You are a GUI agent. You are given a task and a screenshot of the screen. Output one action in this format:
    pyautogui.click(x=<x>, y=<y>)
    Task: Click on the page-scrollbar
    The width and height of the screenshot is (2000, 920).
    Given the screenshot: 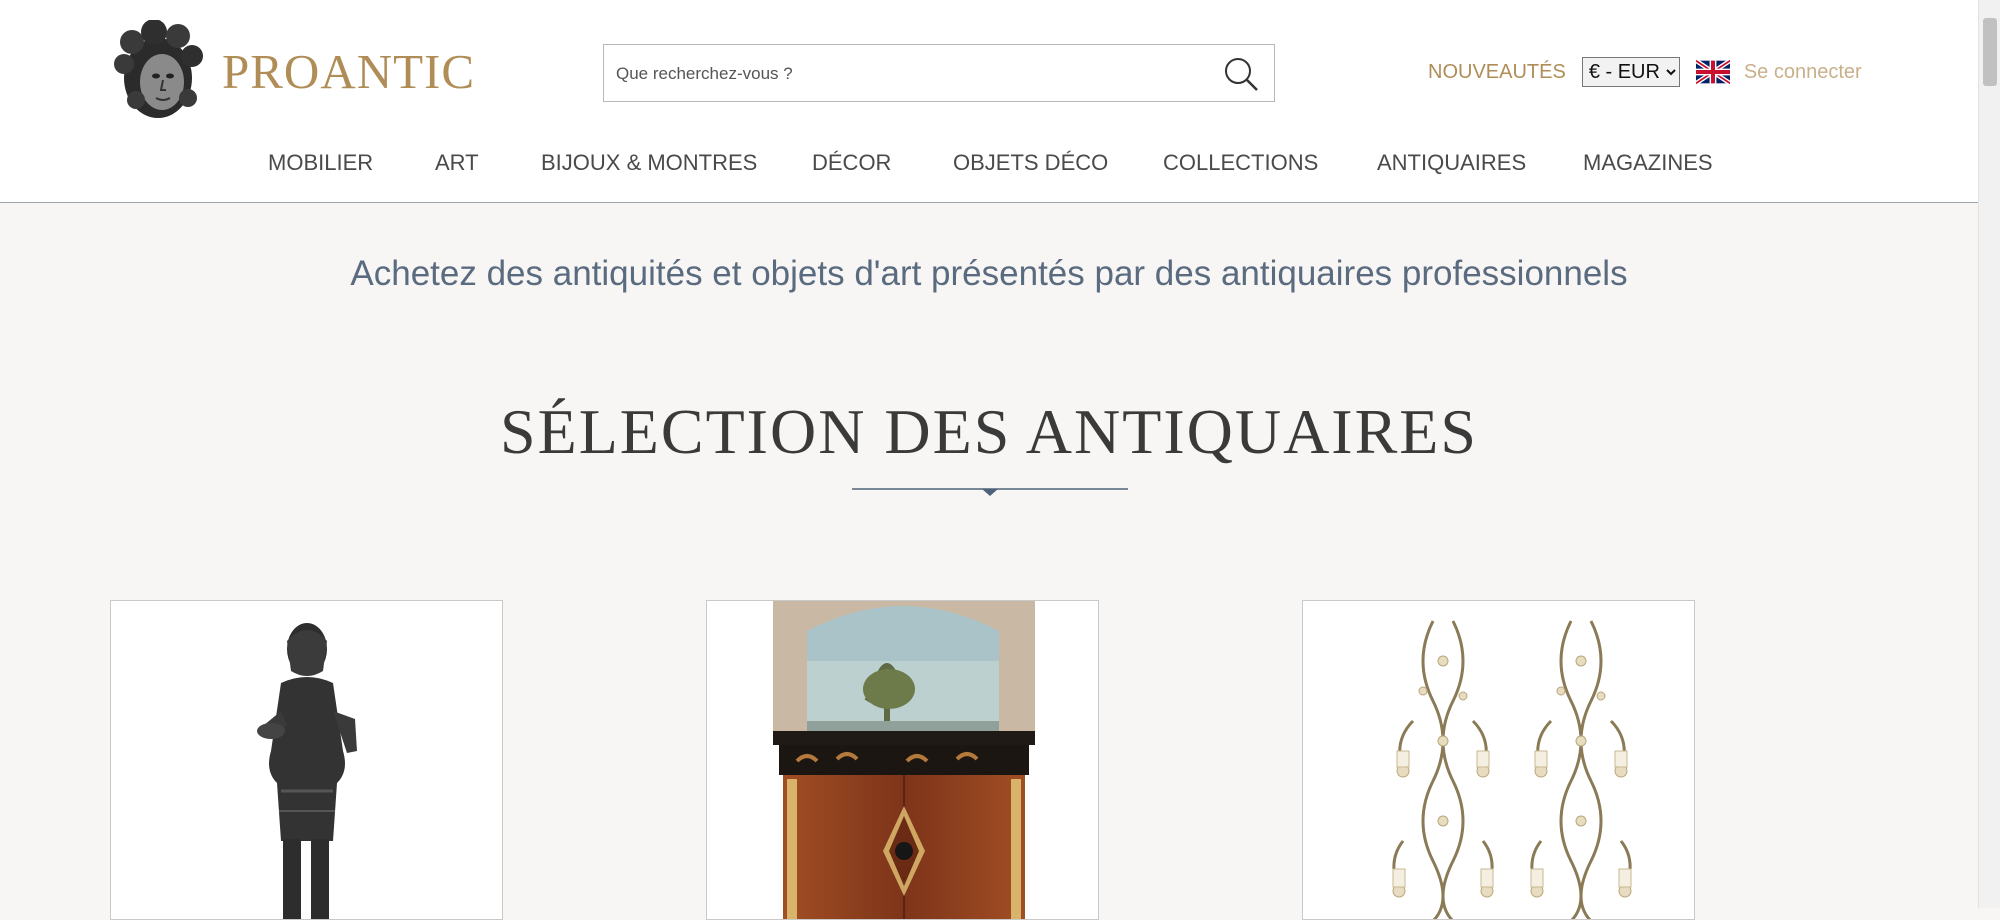 What is the action you would take?
    pyautogui.click(x=1989, y=454)
    